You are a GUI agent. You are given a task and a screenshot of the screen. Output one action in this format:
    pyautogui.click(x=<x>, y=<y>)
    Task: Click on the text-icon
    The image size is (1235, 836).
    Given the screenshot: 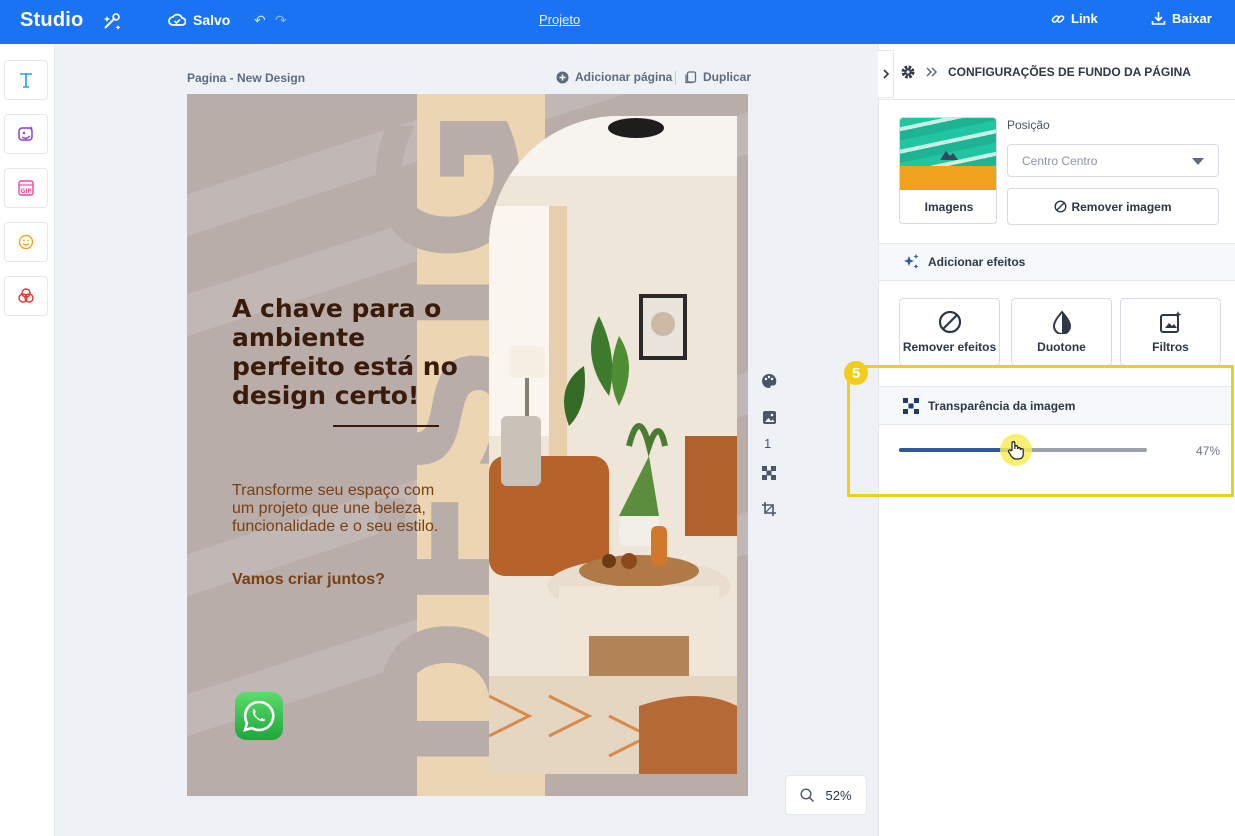 What is the action you would take?
    pyautogui.click(x=26, y=80)
    